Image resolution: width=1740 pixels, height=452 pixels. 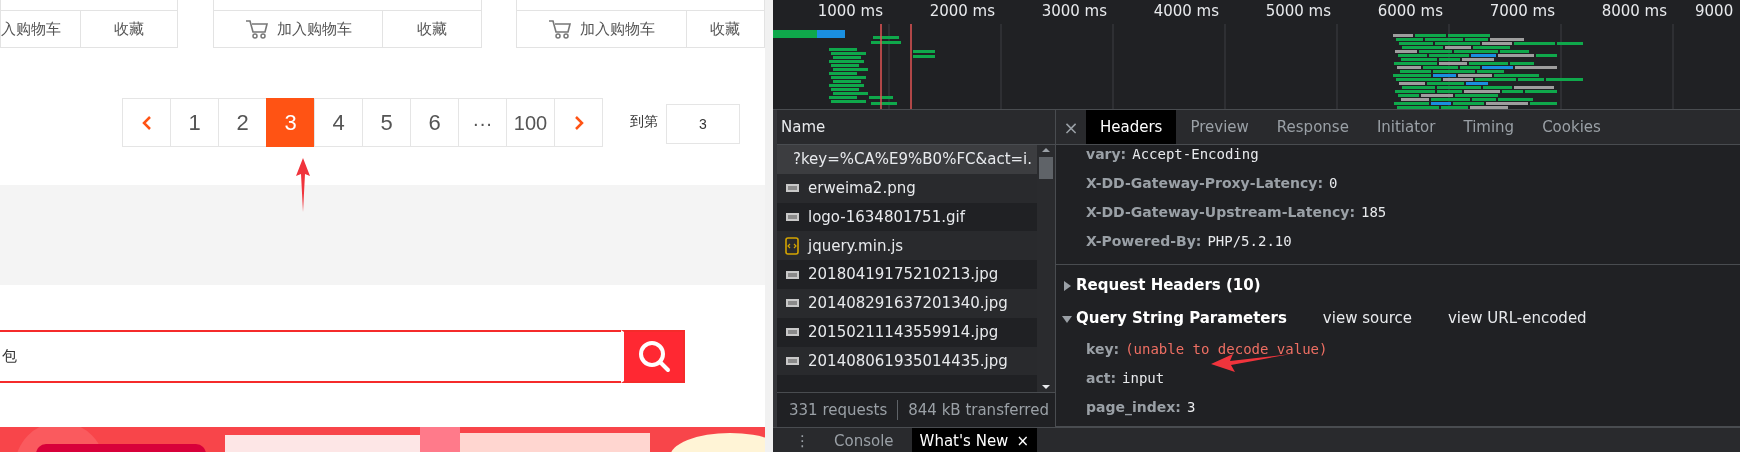 I want to click on header-name: X-DD-Gateway-Proxy-Latency:, so click(x=1205, y=183).